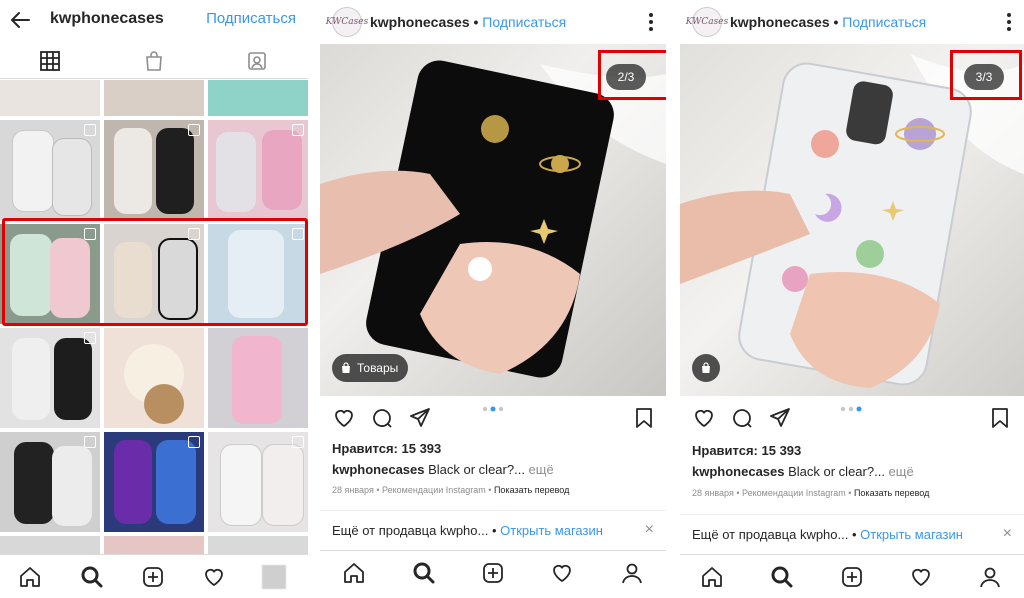  I want to click on profile-tabs, so click(154, 61).